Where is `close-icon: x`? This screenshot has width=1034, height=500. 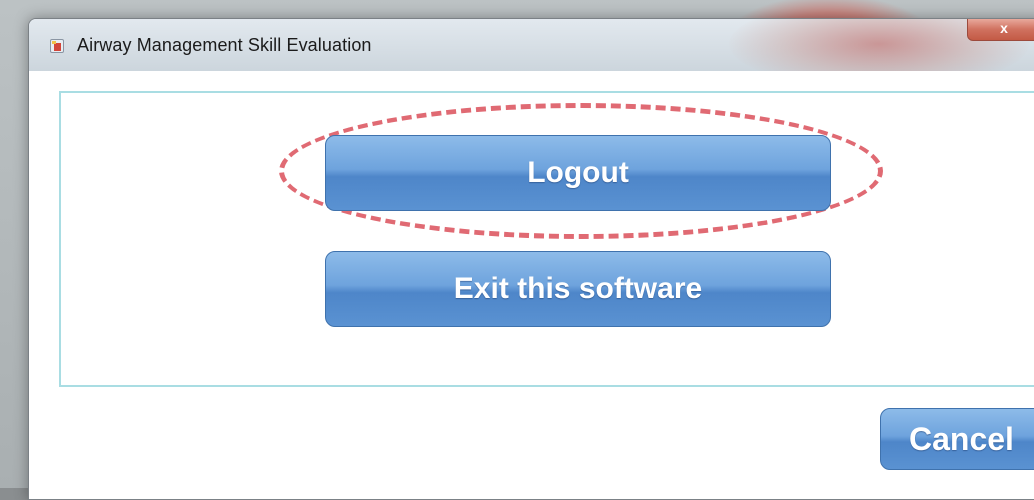 close-icon: x is located at coordinates (1004, 28).